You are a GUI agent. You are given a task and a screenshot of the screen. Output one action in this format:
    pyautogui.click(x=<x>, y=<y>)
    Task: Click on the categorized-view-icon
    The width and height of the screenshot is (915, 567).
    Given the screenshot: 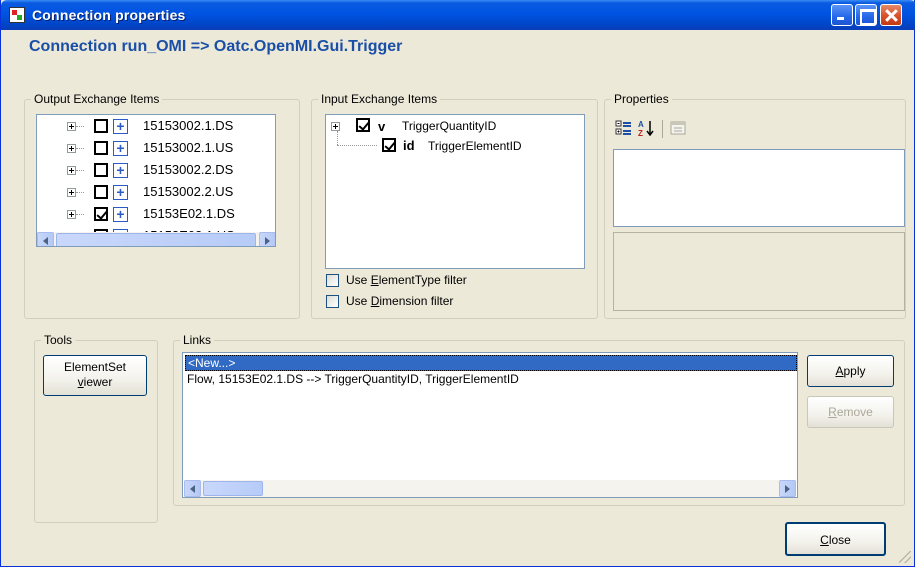 What is the action you would take?
    pyautogui.click(x=624, y=129)
    